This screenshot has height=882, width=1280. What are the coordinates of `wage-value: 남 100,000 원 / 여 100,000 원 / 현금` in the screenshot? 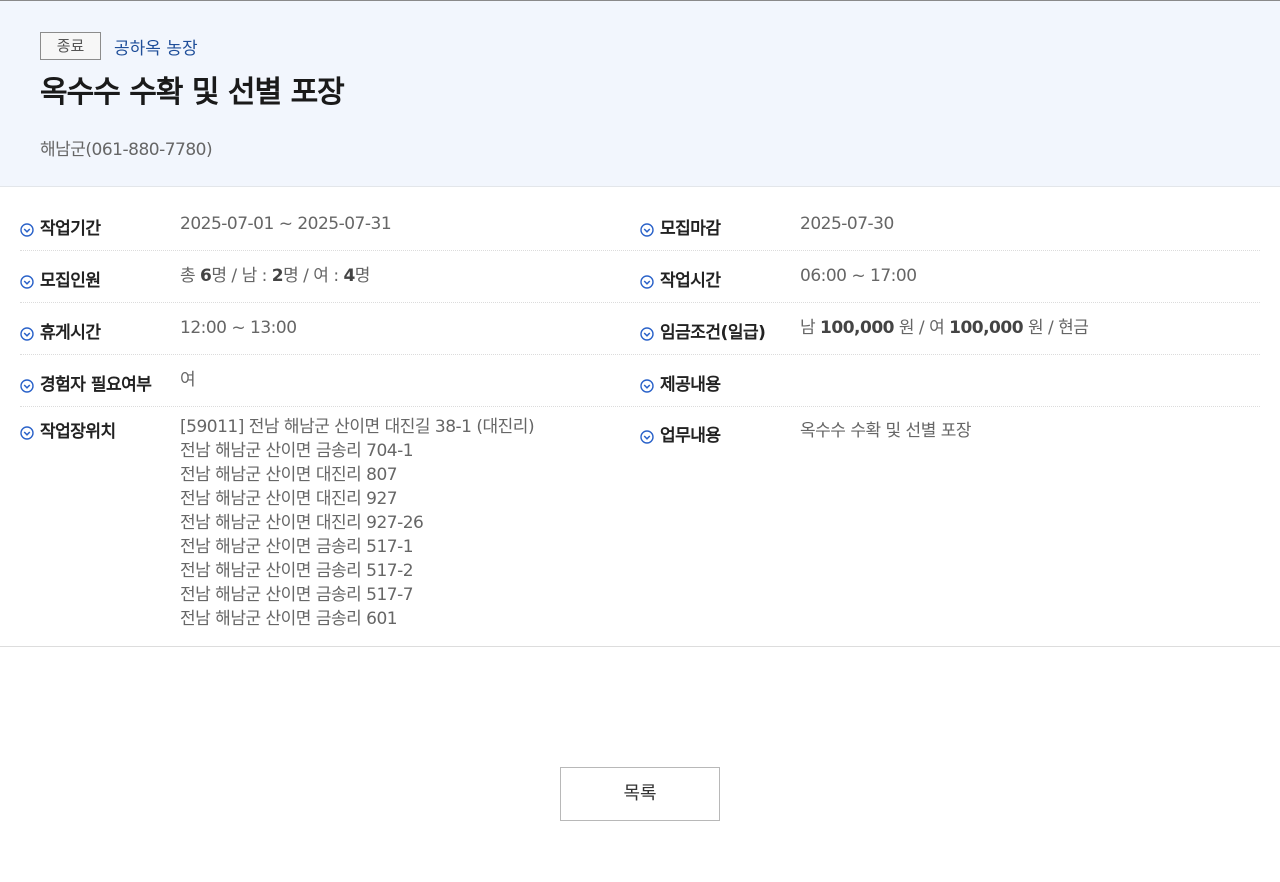 It's located at (944, 328).